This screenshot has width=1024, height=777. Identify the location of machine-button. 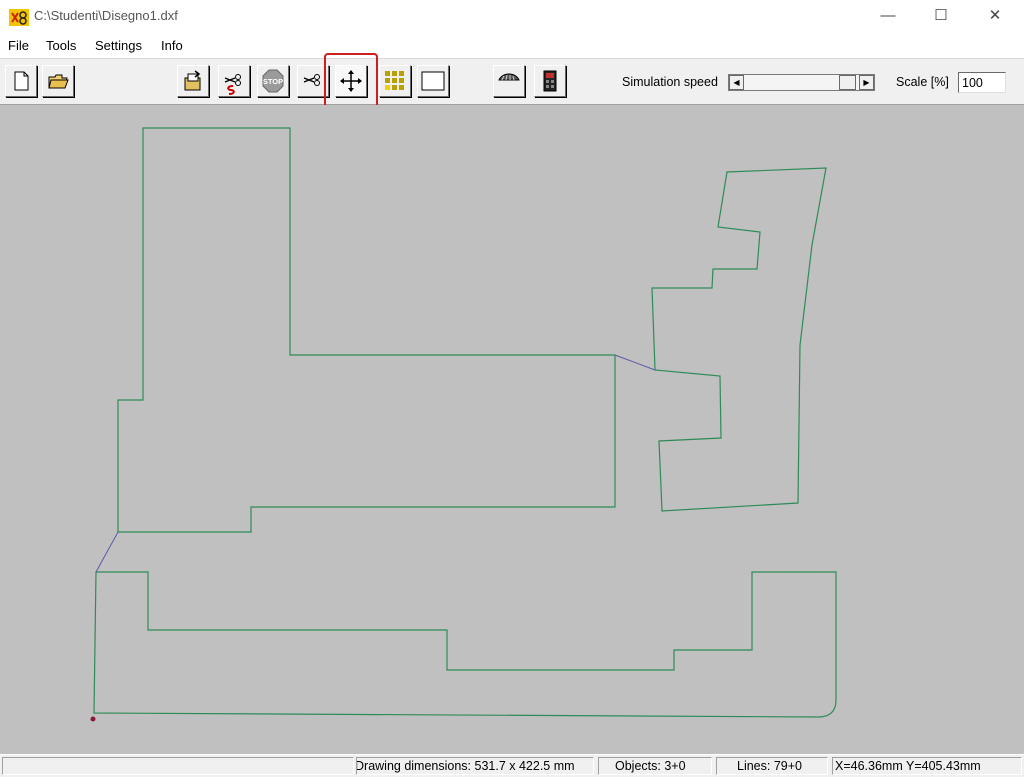
(509, 81).